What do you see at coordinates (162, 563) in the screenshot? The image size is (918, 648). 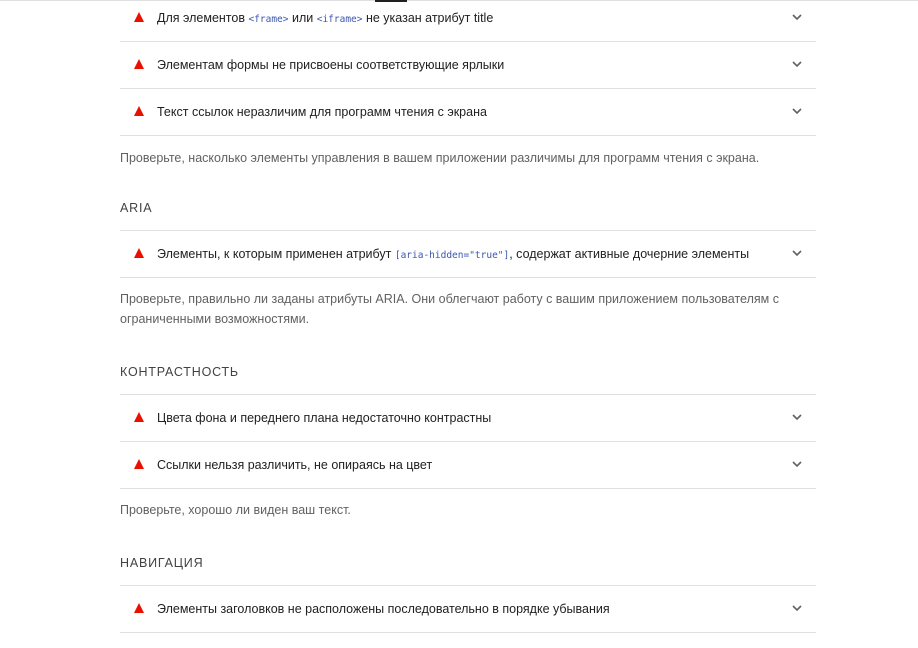 I see `group-title: НАВИГАЦИЯ` at bounding box center [162, 563].